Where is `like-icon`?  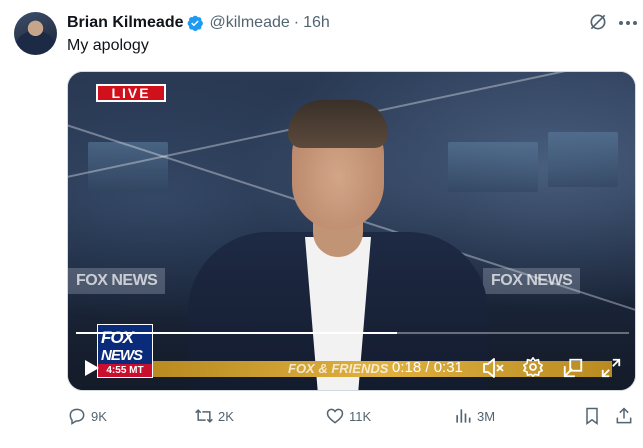 like-icon is located at coordinates (335, 416).